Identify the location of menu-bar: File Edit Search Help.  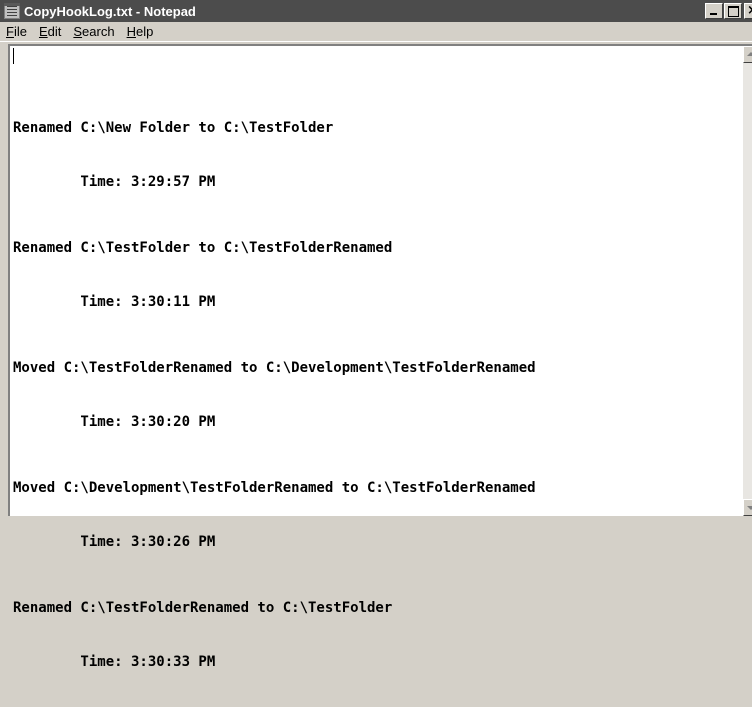
(376, 32).